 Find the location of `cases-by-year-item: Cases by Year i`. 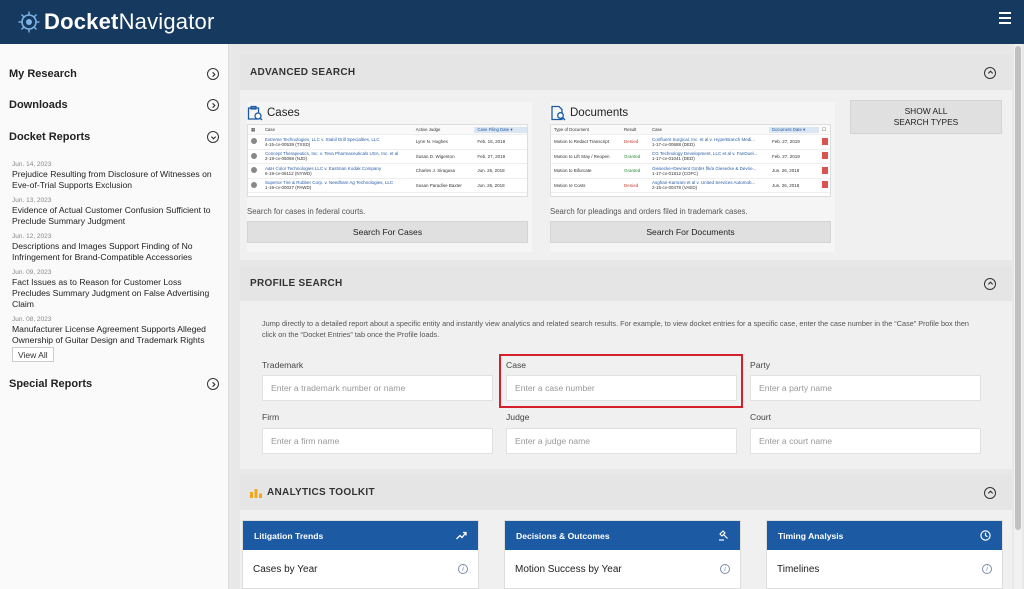

cases-by-year-item: Cases by Year i is located at coordinates (360, 569).